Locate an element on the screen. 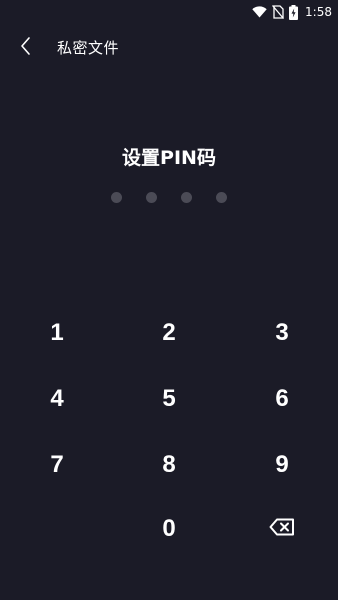 Image resolution: width=338 pixels, height=600 pixels. key-0: 0 is located at coordinates (169, 529).